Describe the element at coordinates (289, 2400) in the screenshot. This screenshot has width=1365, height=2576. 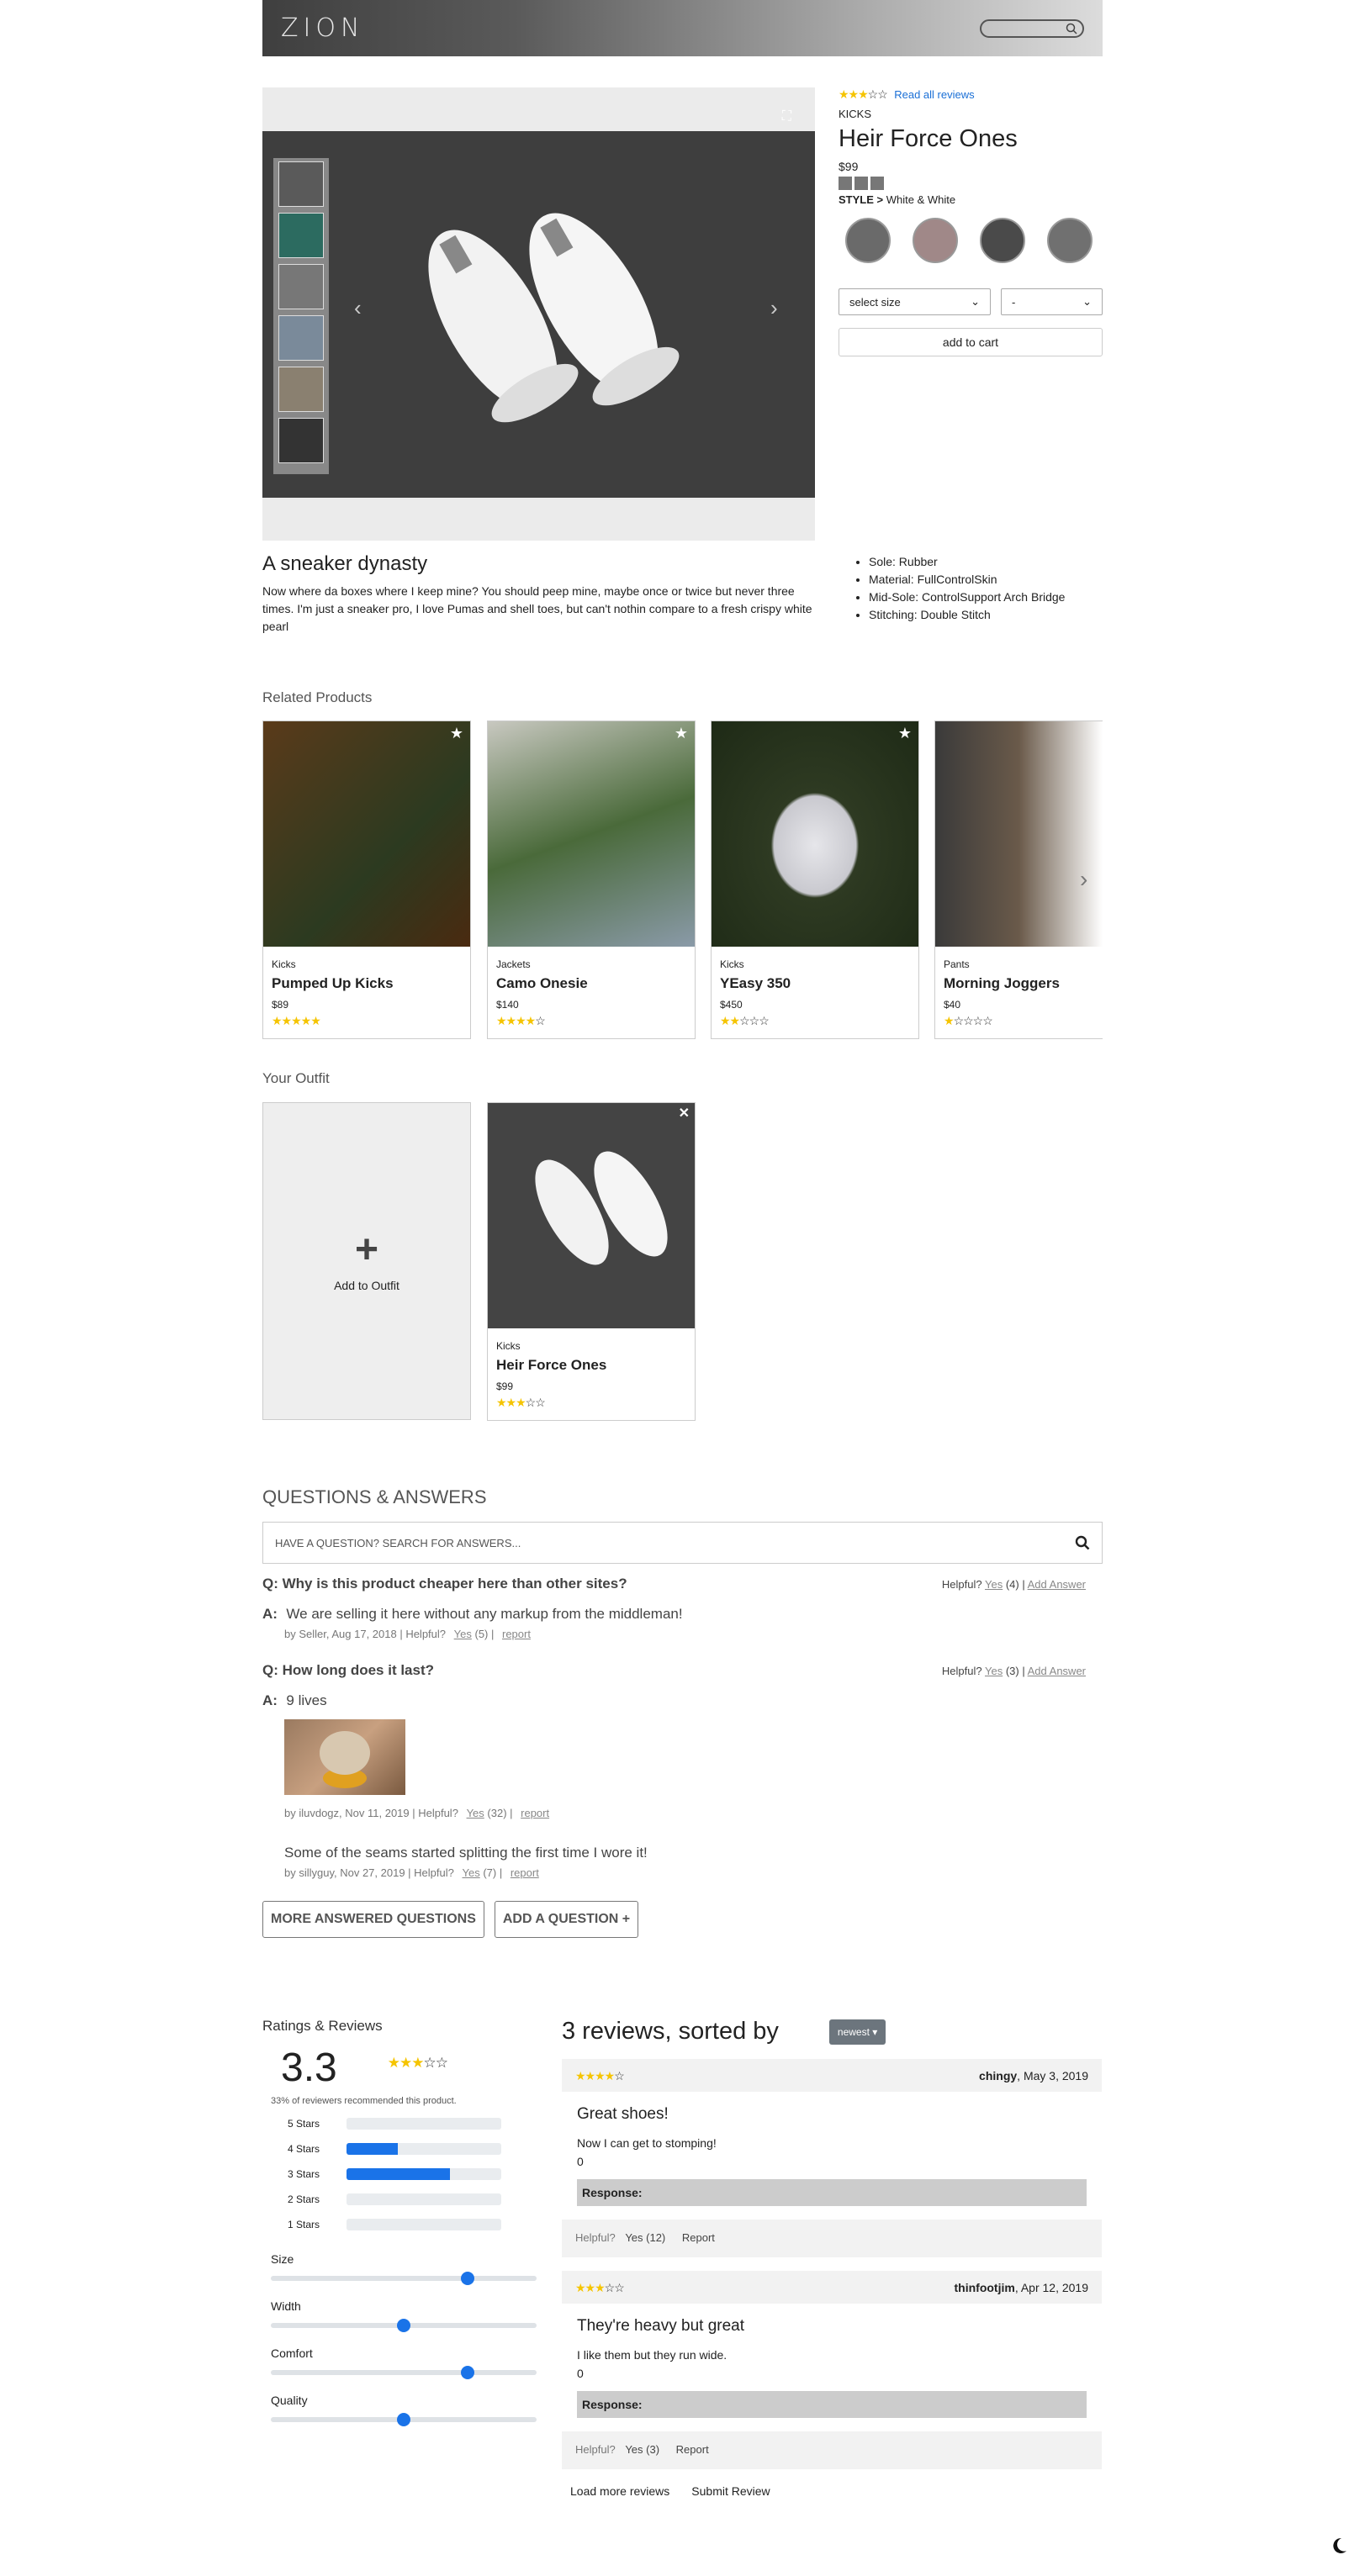
I see `characteristic-label: Quality` at that location.